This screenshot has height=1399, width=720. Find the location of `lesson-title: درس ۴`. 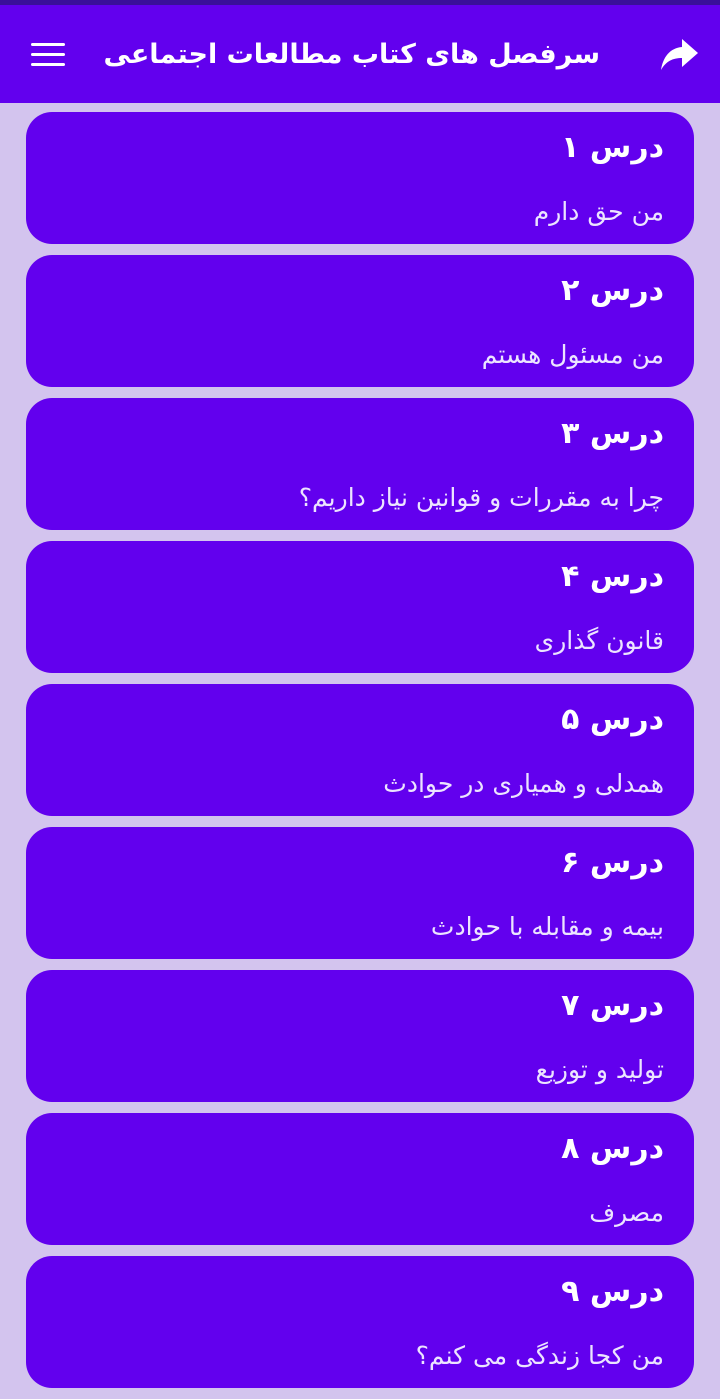

lesson-title: درس ۴ is located at coordinates (612, 576).